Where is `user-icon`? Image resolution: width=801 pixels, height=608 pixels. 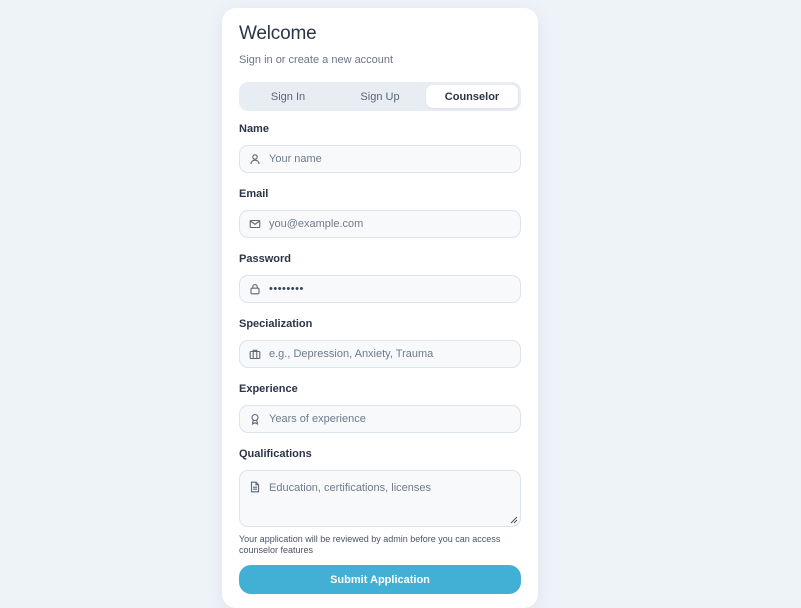 user-icon is located at coordinates (255, 159).